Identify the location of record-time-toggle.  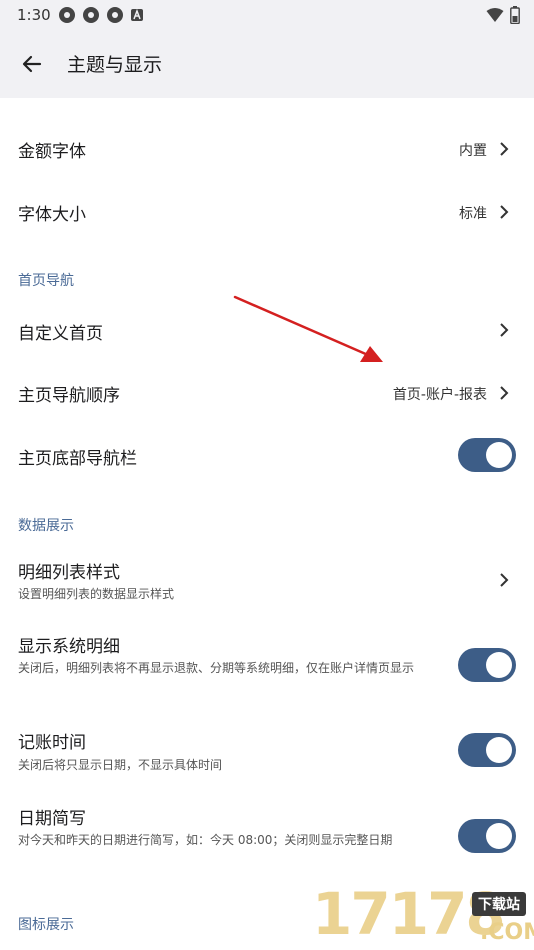
(487, 750).